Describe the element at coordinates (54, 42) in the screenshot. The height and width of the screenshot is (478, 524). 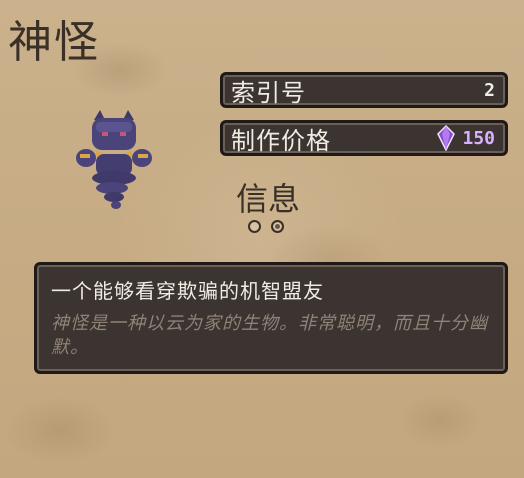
I see `page-title: 神怪` at that location.